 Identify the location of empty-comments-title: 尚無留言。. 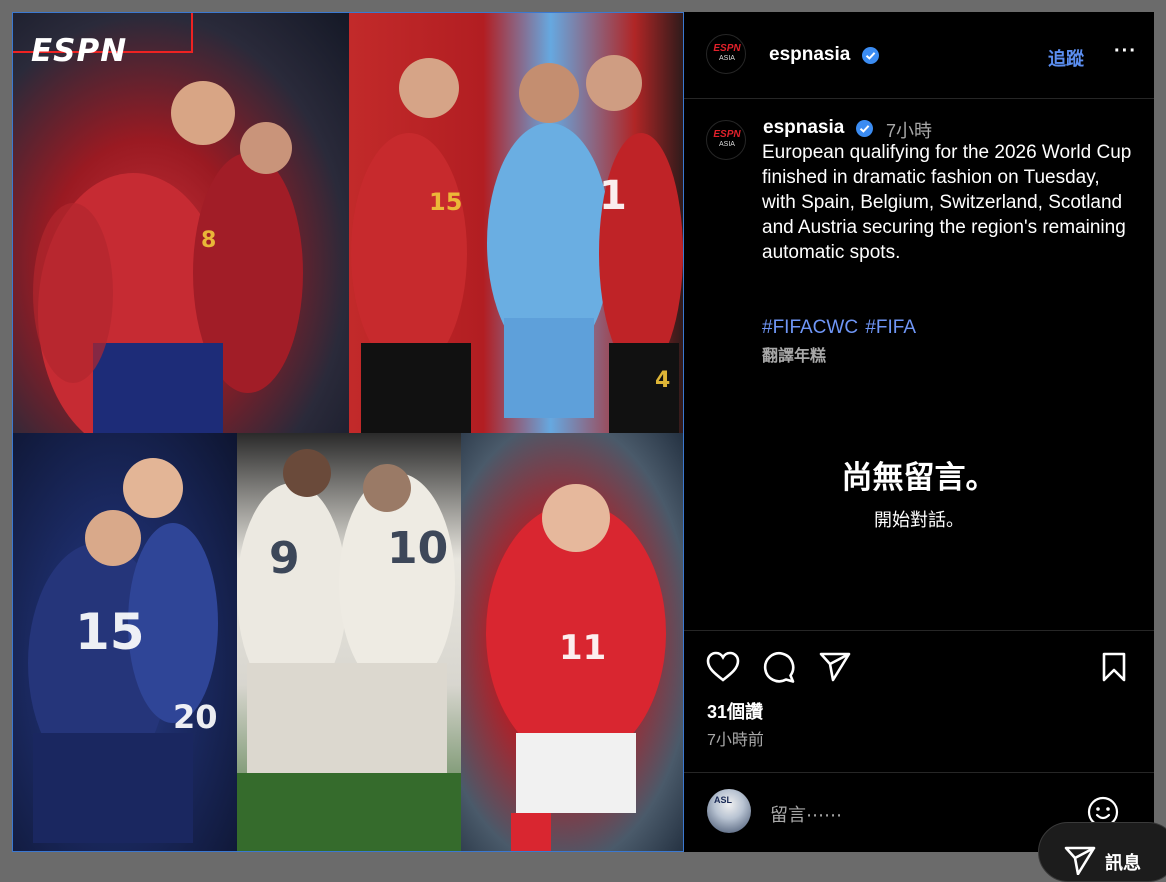
(919, 477).